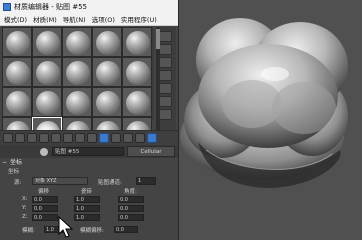 The height and width of the screenshot is (240, 362). What do you see at coordinates (116, 138) in the screenshot?
I see `show-end-result-icon` at bounding box center [116, 138].